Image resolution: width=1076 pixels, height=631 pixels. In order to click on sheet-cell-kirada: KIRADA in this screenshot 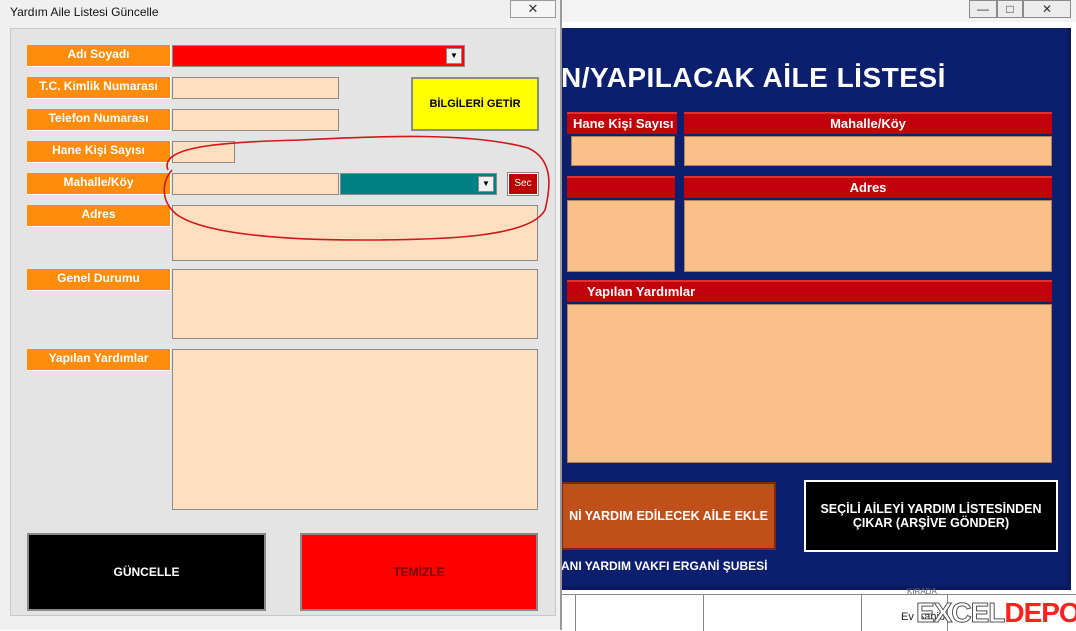, I will do `click(922, 591)`.